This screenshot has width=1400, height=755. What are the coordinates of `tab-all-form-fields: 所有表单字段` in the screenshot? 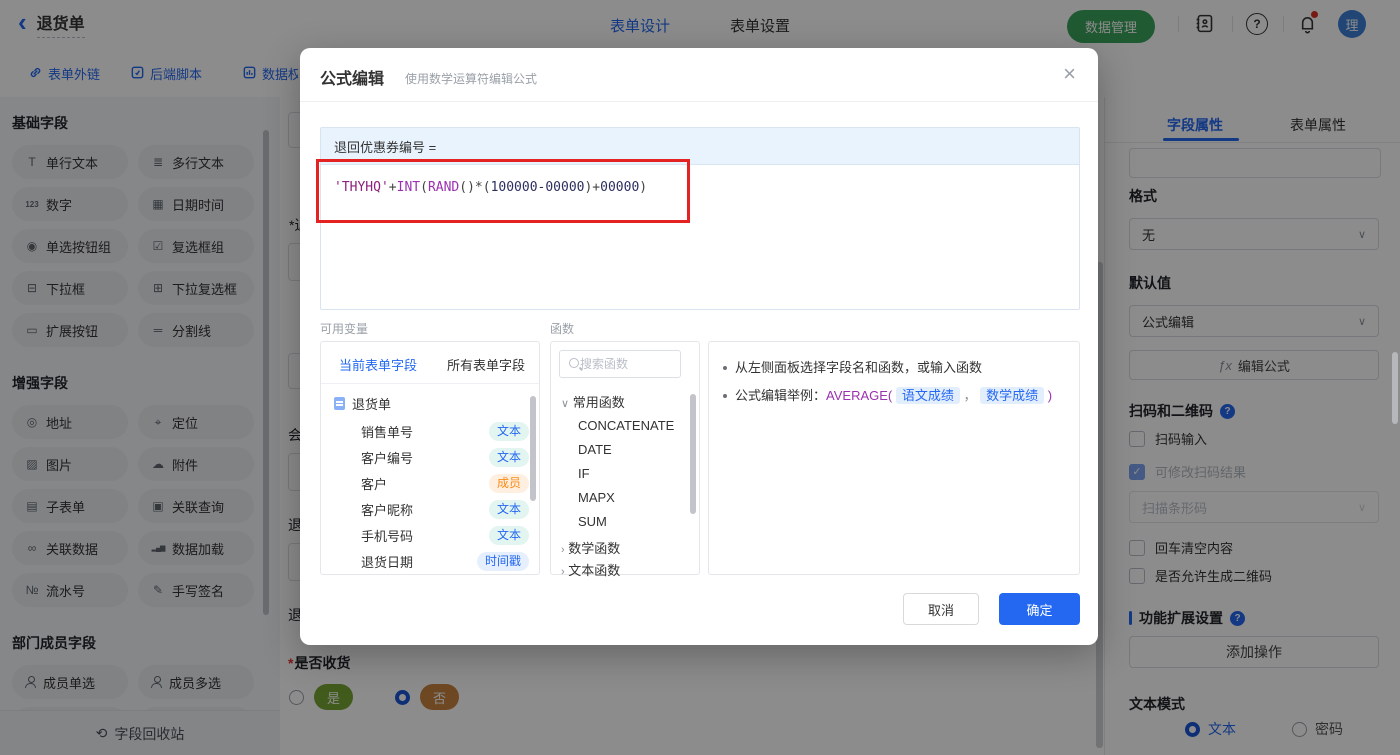 It's located at (486, 364).